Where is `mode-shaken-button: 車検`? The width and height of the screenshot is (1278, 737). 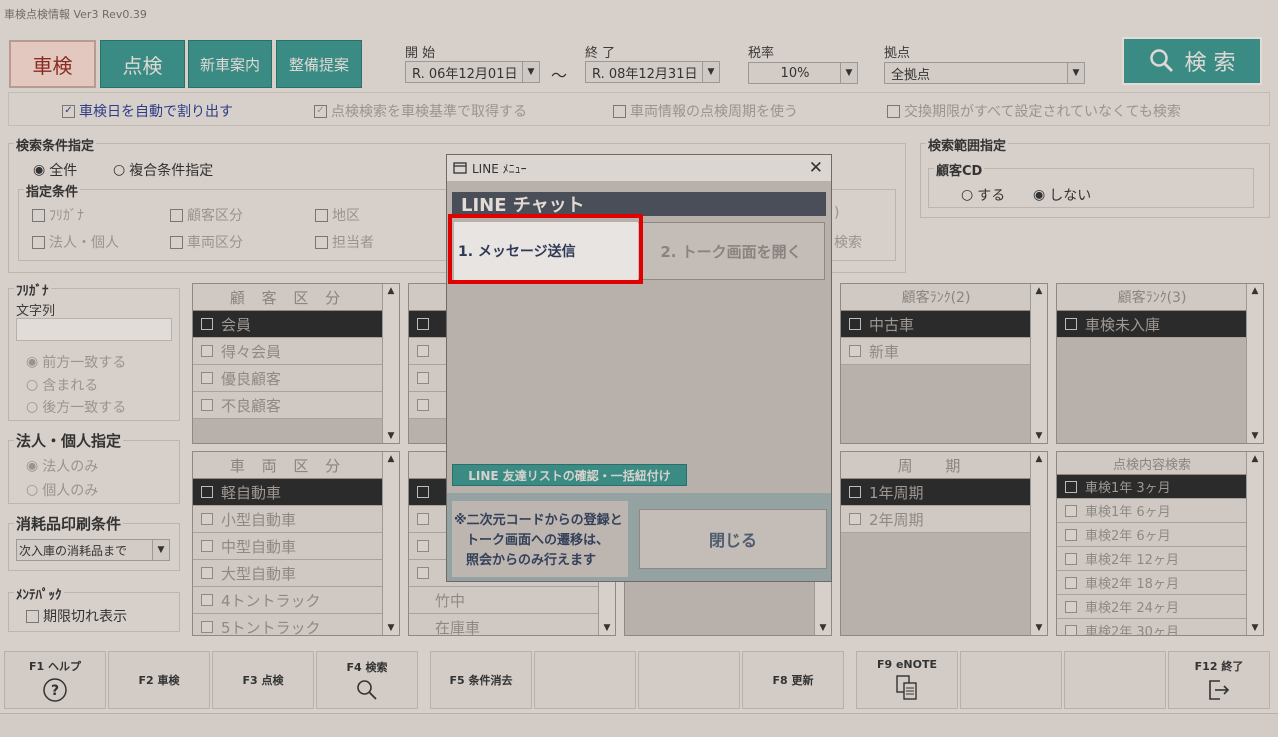
mode-shaken-button: 車検 is located at coordinates (52, 64).